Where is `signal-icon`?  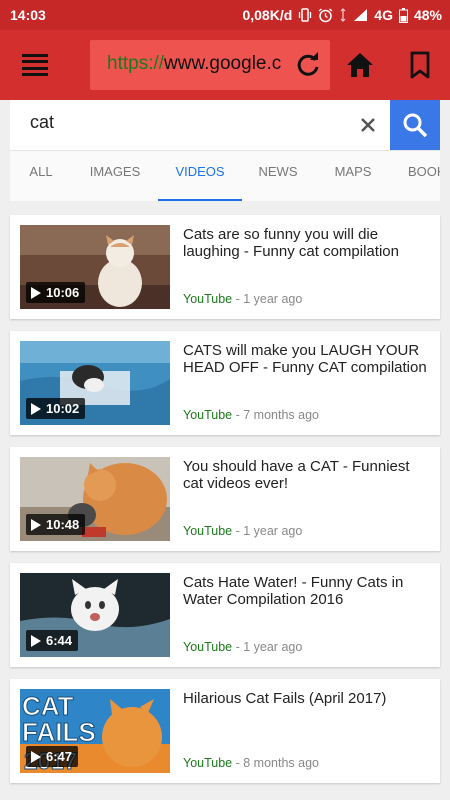 signal-icon is located at coordinates (343, 15).